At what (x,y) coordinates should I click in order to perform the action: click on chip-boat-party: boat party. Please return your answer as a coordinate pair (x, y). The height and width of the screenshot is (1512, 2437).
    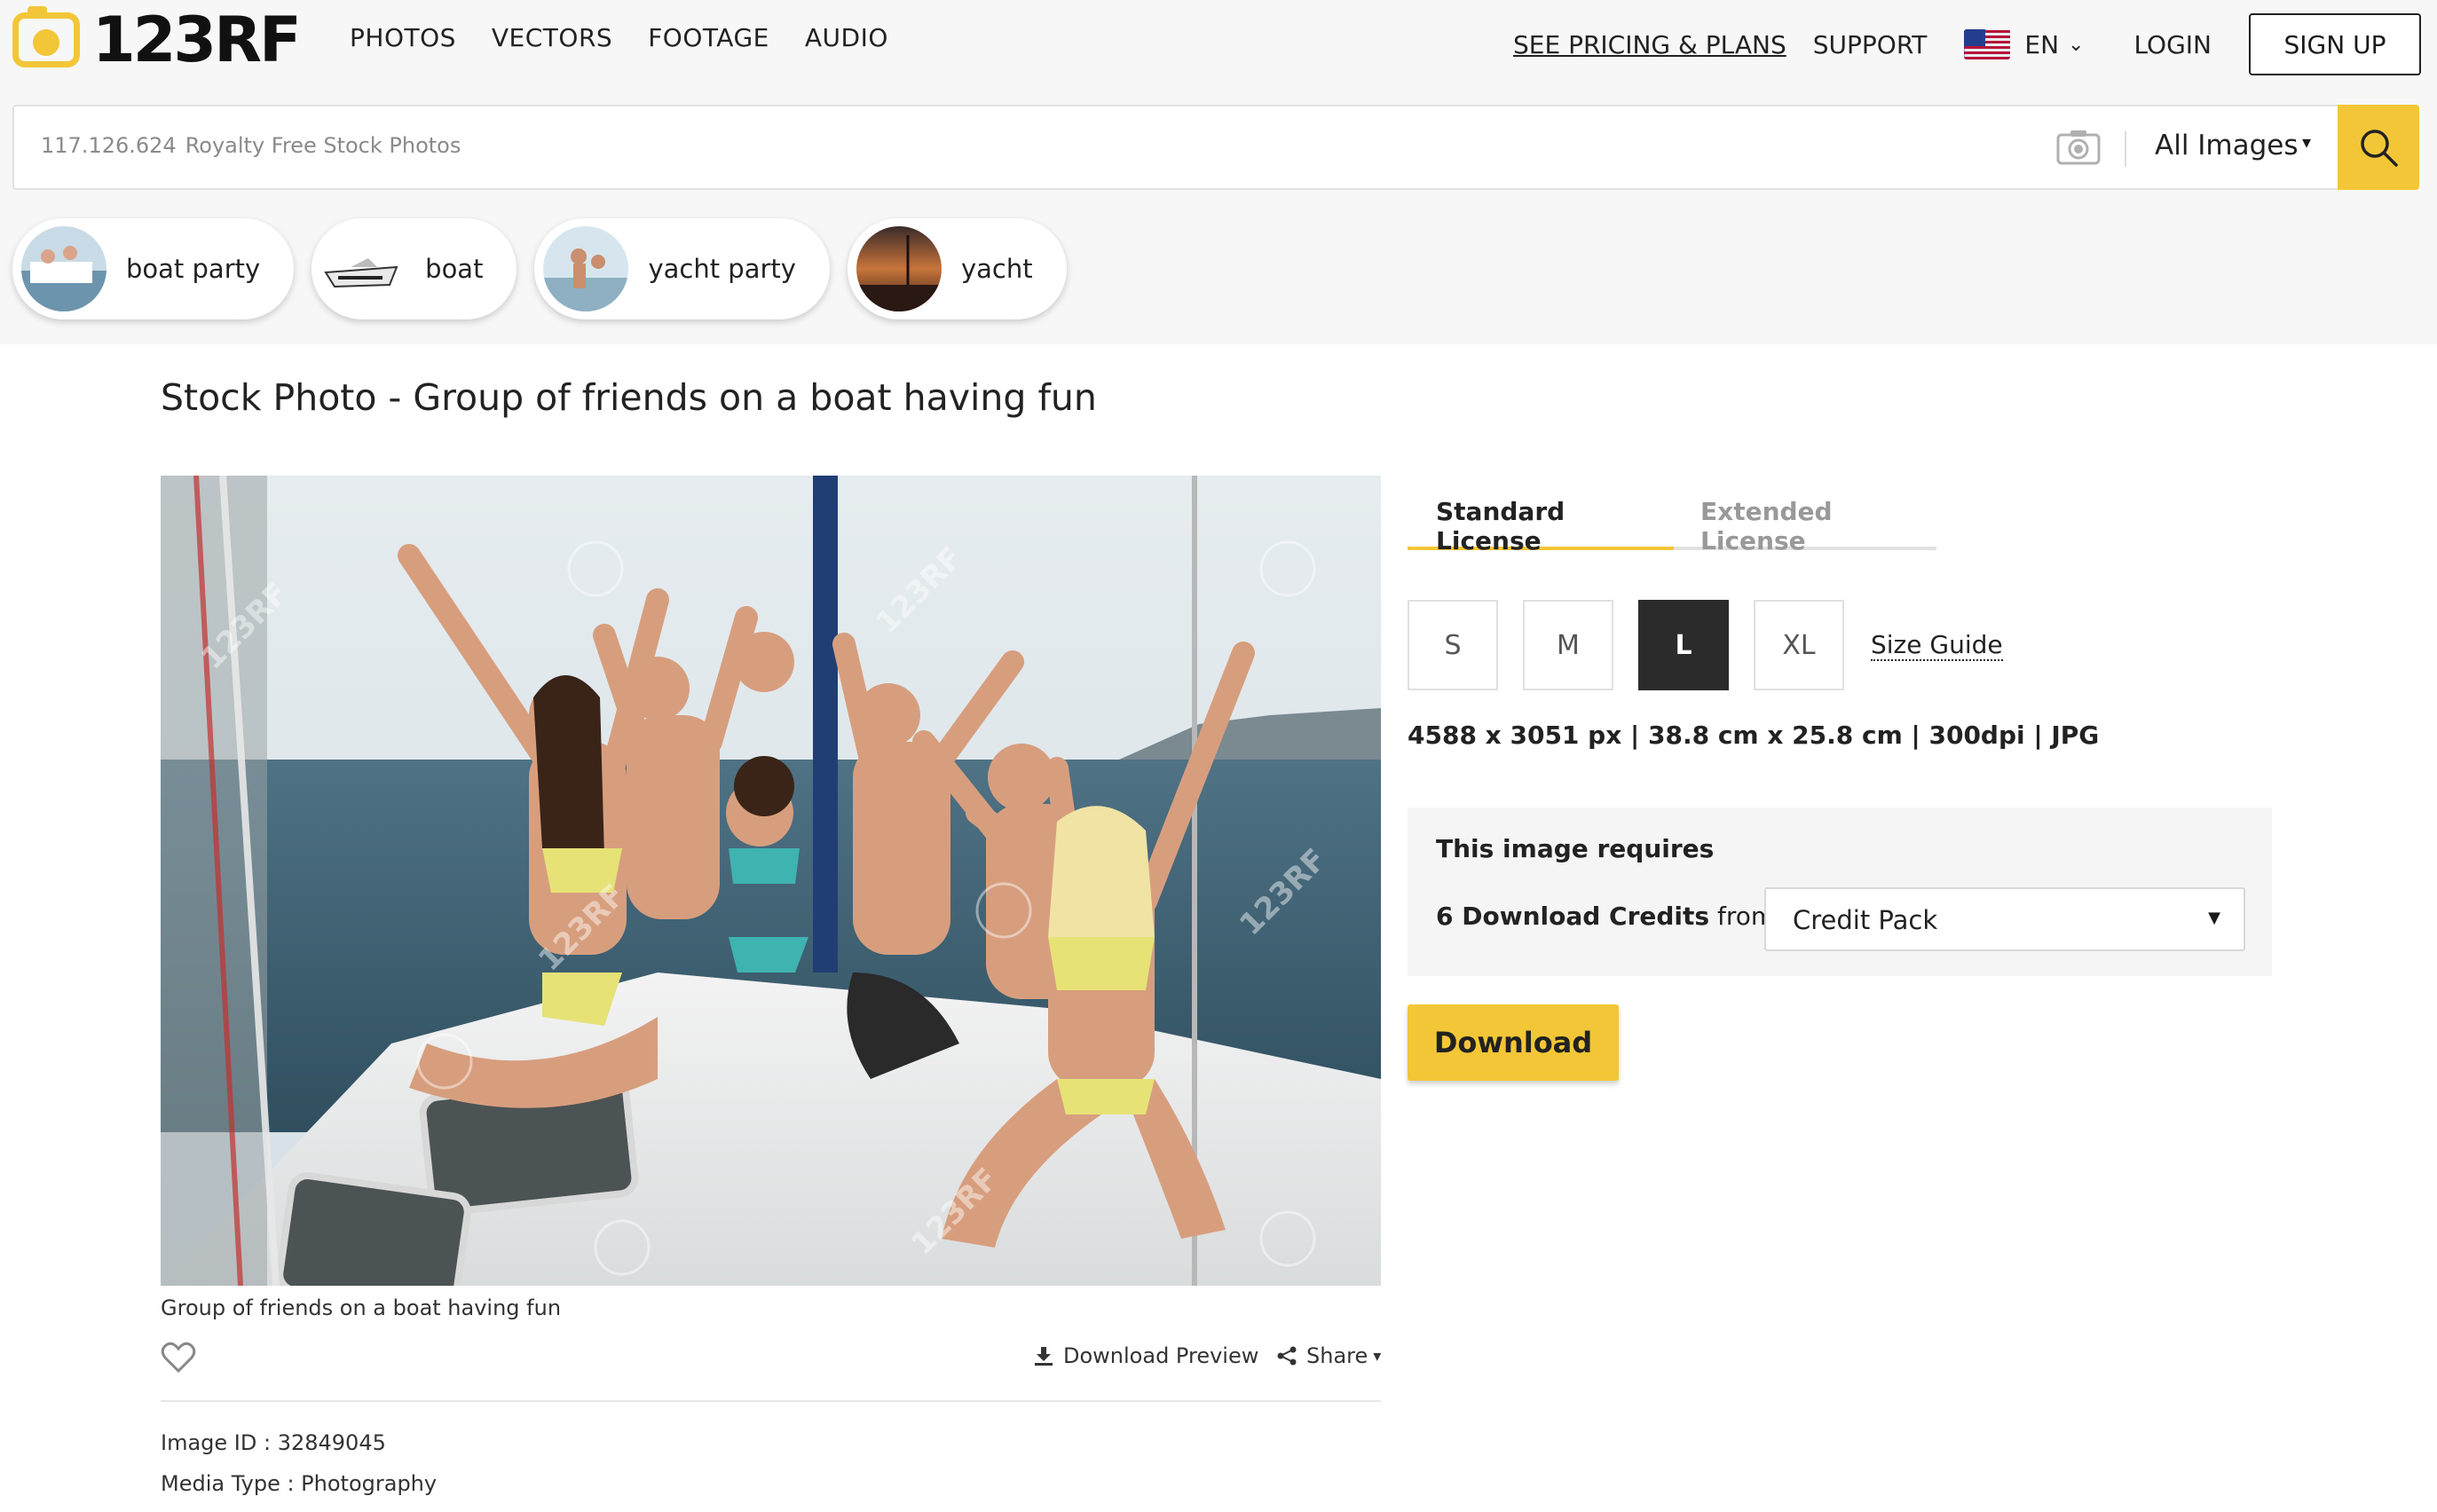
    Looking at the image, I should click on (153, 268).